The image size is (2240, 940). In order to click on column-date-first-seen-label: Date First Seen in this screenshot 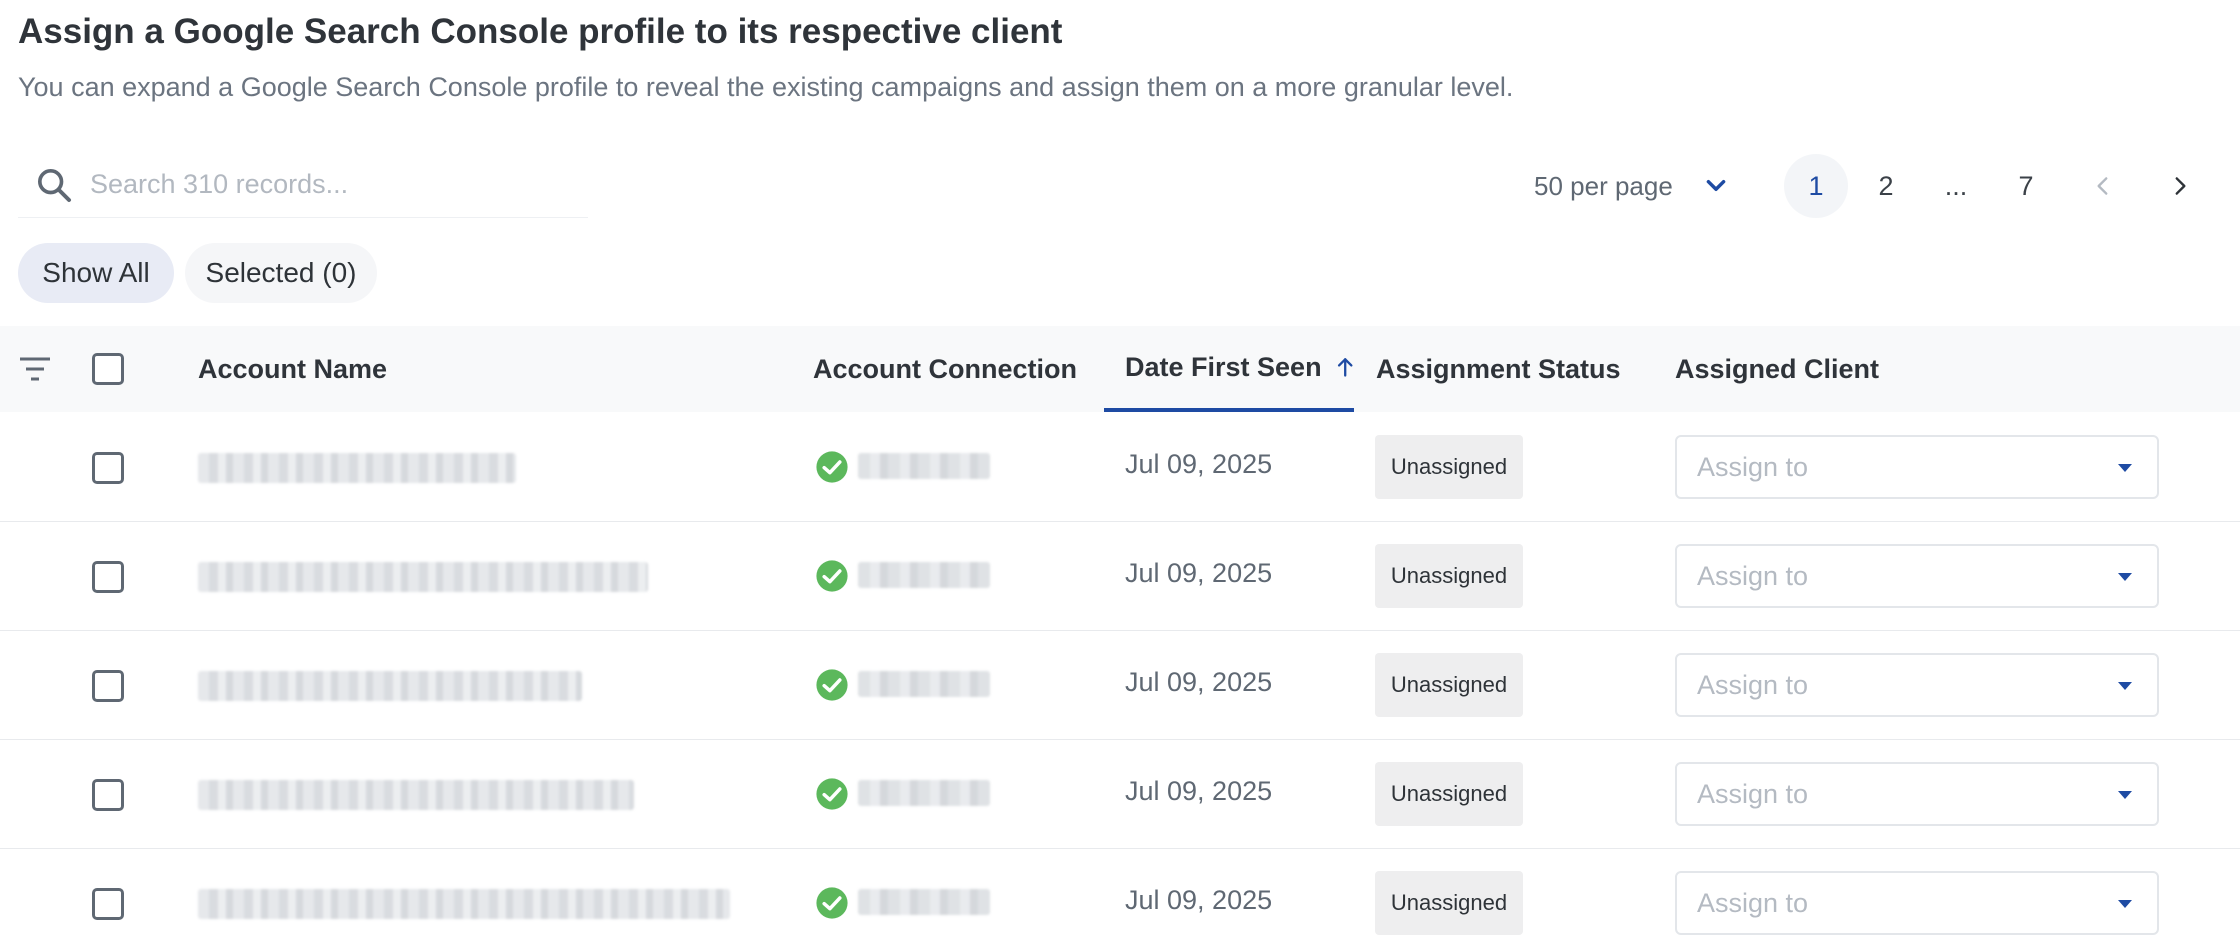, I will do `click(1223, 366)`.